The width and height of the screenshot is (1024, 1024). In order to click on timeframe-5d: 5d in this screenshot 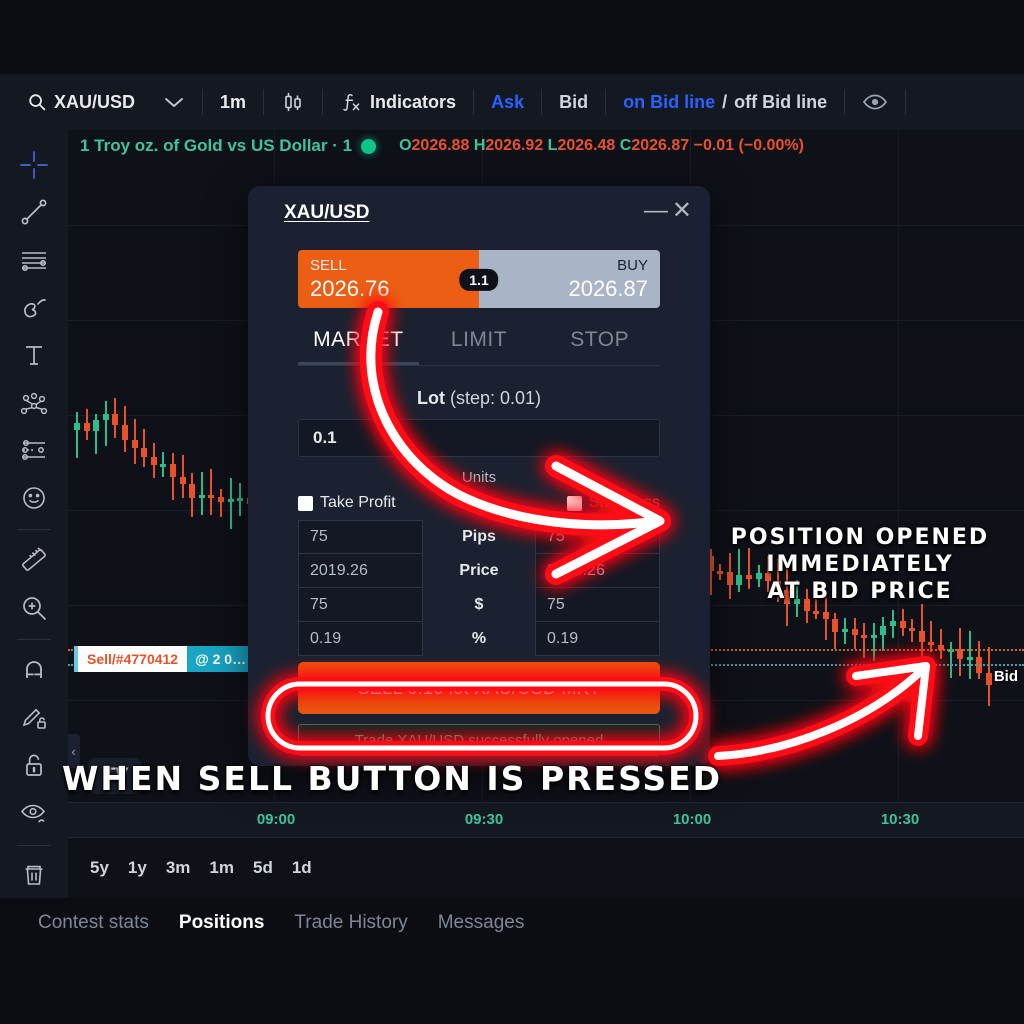, I will do `click(263, 868)`.